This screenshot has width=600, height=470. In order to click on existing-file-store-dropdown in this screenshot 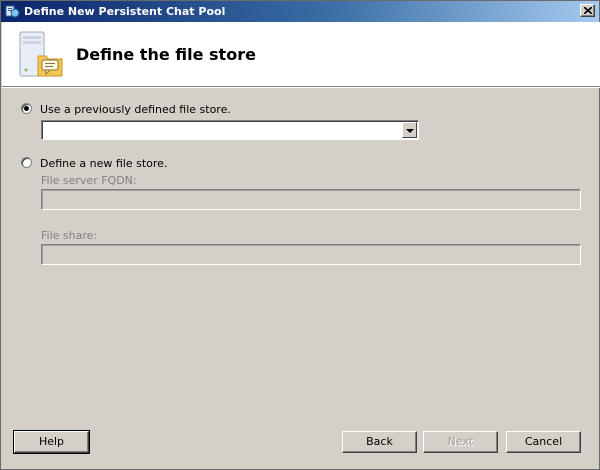, I will do `click(230, 130)`.